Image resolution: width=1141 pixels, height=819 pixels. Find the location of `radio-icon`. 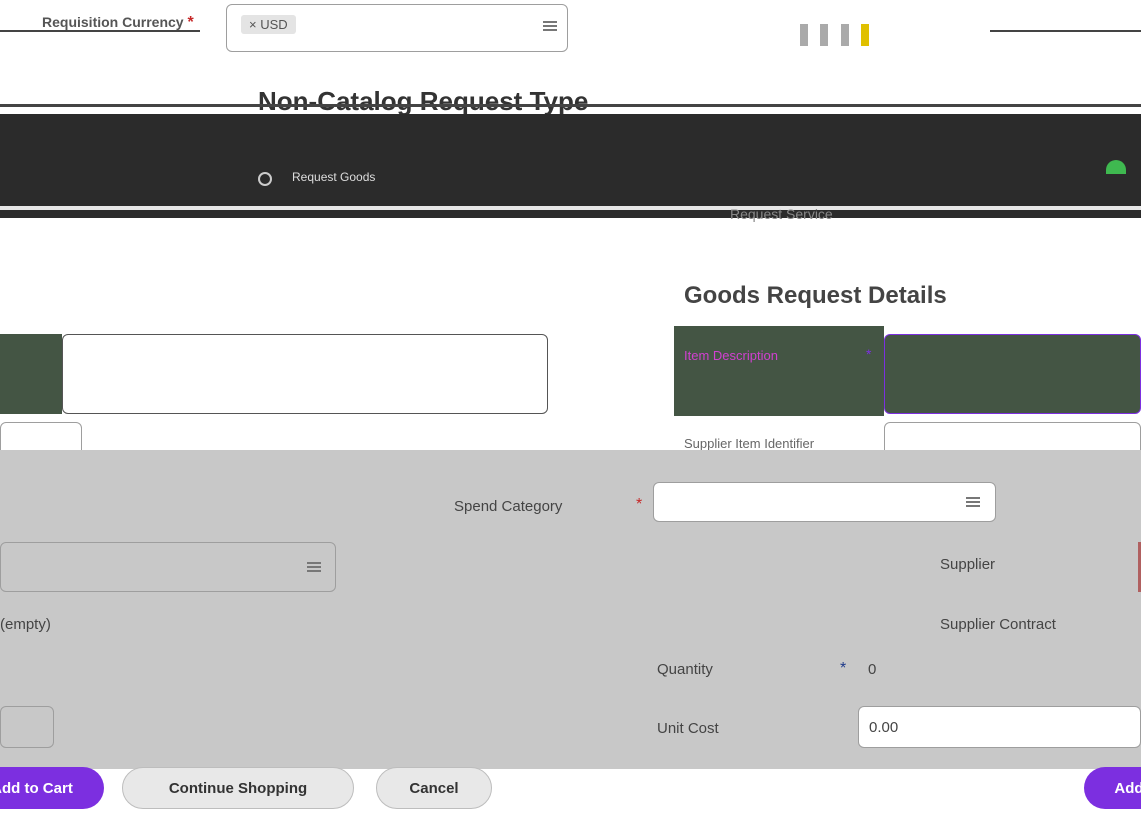

radio-icon is located at coordinates (265, 179).